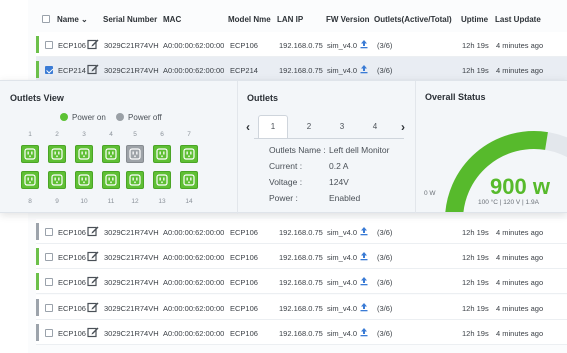 This screenshot has height=353, width=567. Describe the element at coordinates (309, 127) in the screenshot. I see `tab-outlet-2: 2` at that location.